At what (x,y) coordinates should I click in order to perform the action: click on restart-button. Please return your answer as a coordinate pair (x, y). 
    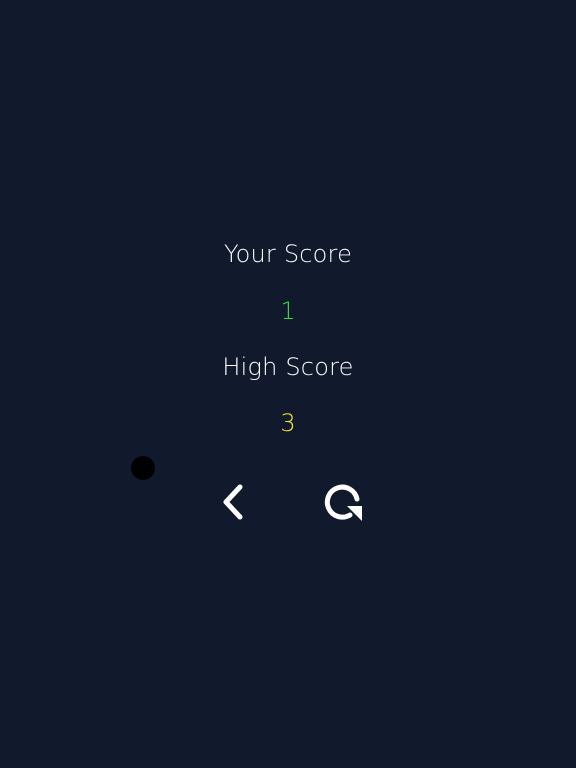
    Looking at the image, I should click on (344, 502).